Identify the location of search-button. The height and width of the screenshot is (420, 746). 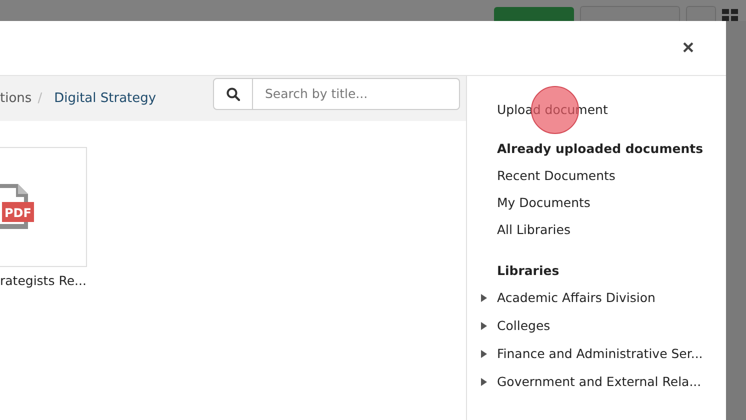
(233, 94).